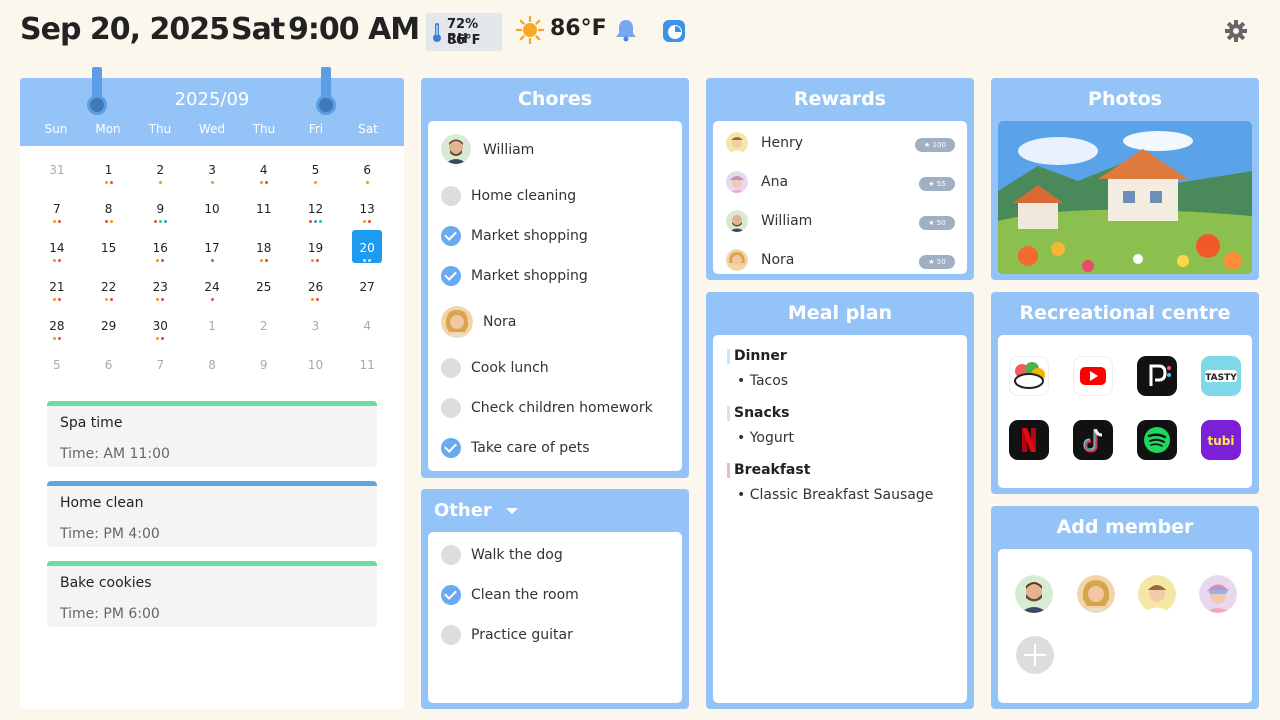 The width and height of the screenshot is (1280, 720). What do you see at coordinates (674, 31) in the screenshot?
I see `clock-icon` at bounding box center [674, 31].